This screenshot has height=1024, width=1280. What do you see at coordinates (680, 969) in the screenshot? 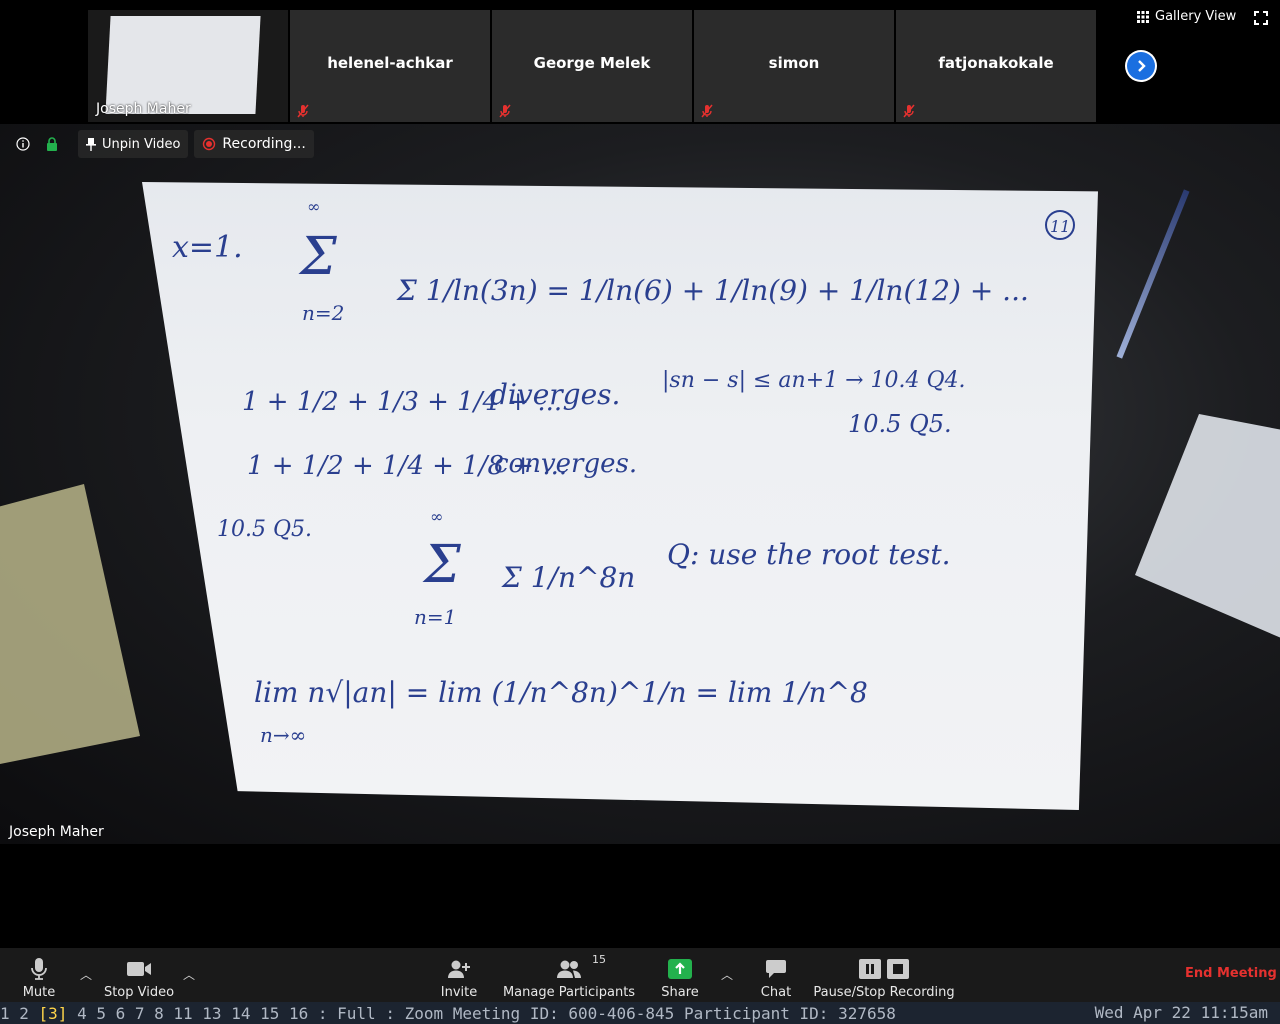
I see `share-screen-icon` at bounding box center [680, 969].